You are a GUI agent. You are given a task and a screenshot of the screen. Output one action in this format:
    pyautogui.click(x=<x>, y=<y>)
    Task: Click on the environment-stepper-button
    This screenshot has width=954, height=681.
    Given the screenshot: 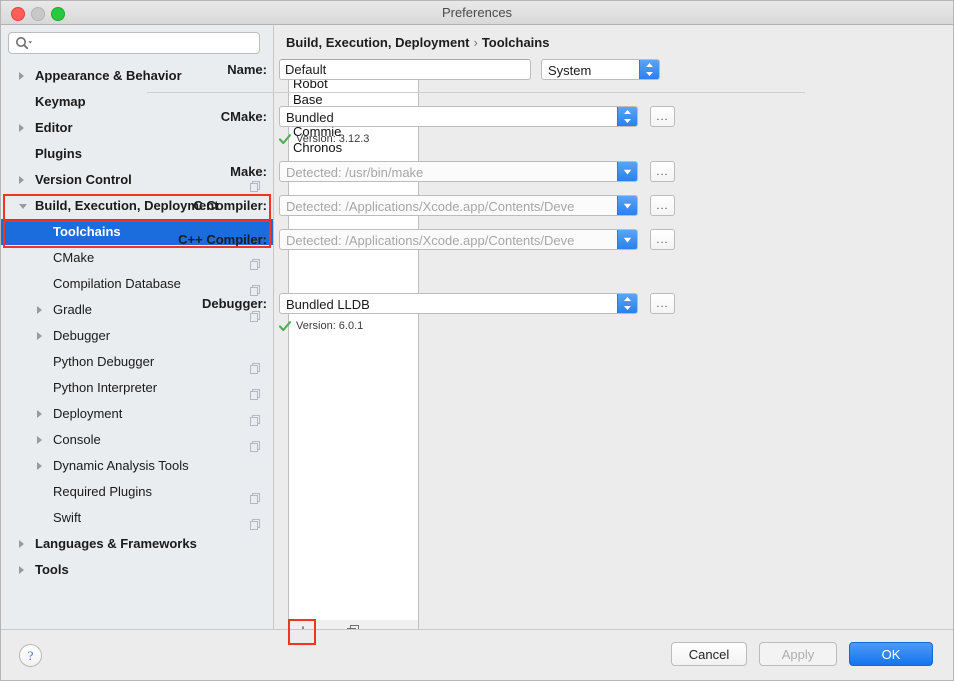 What is the action you would take?
    pyautogui.click(x=649, y=69)
    